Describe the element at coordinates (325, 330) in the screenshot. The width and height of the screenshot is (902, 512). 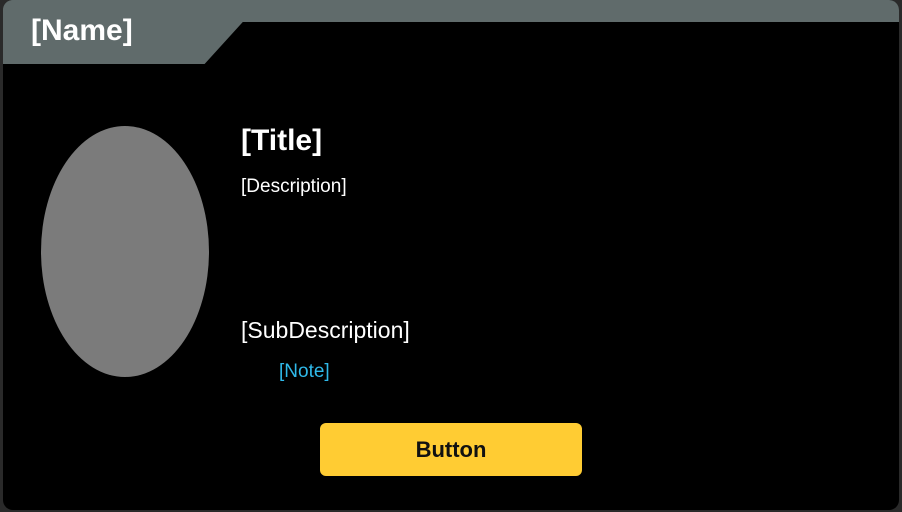
I see `card-subdescription: [SubDescription]` at that location.